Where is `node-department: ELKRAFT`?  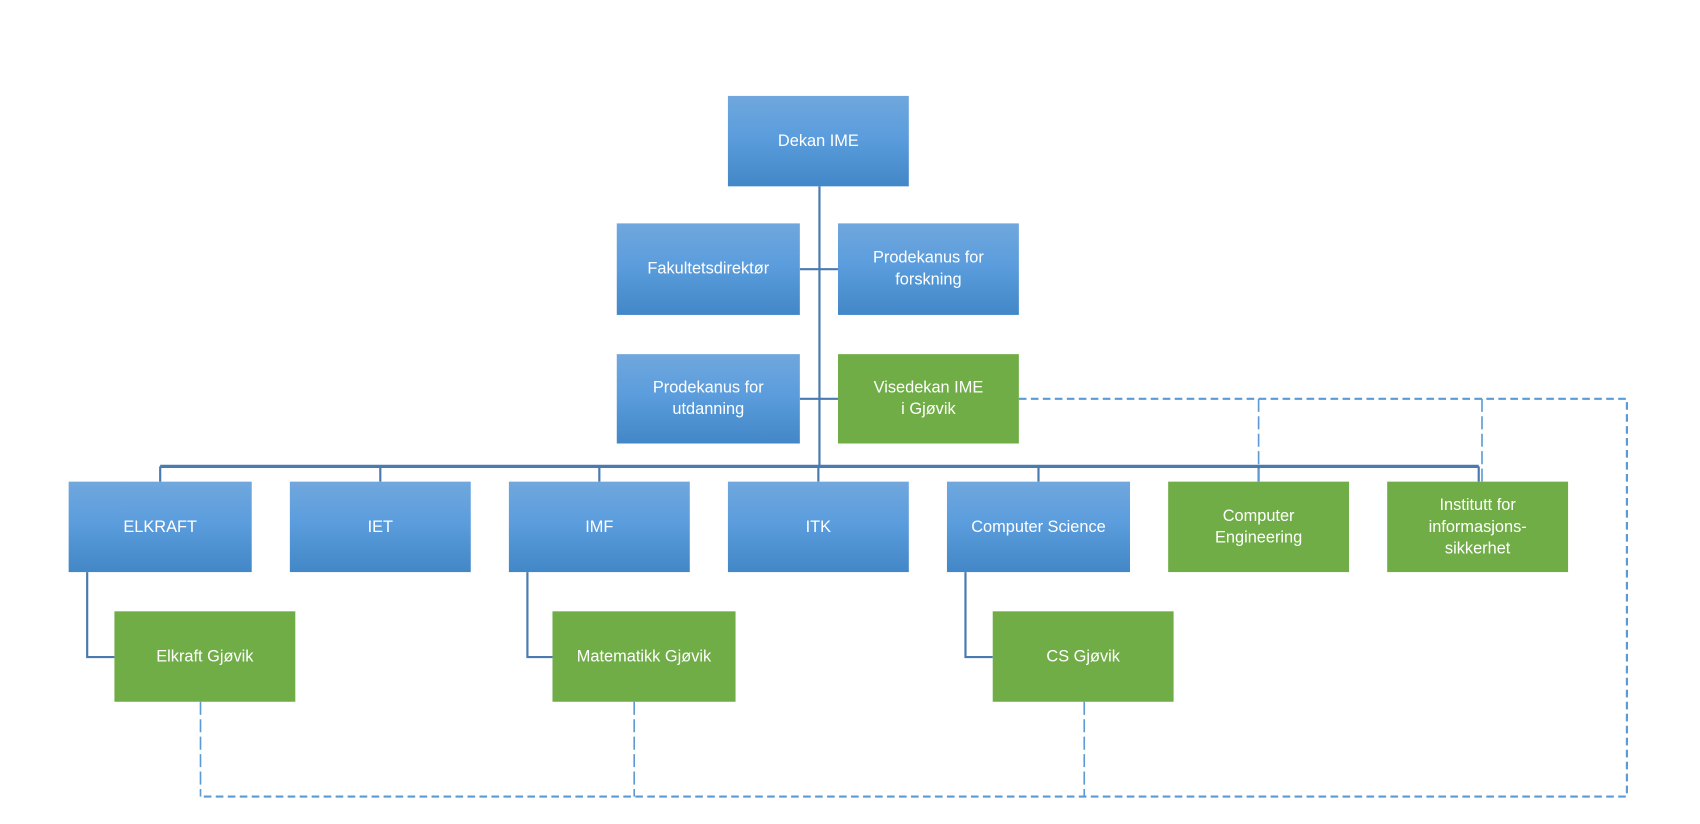 node-department: ELKRAFT is located at coordinates (160, 527).